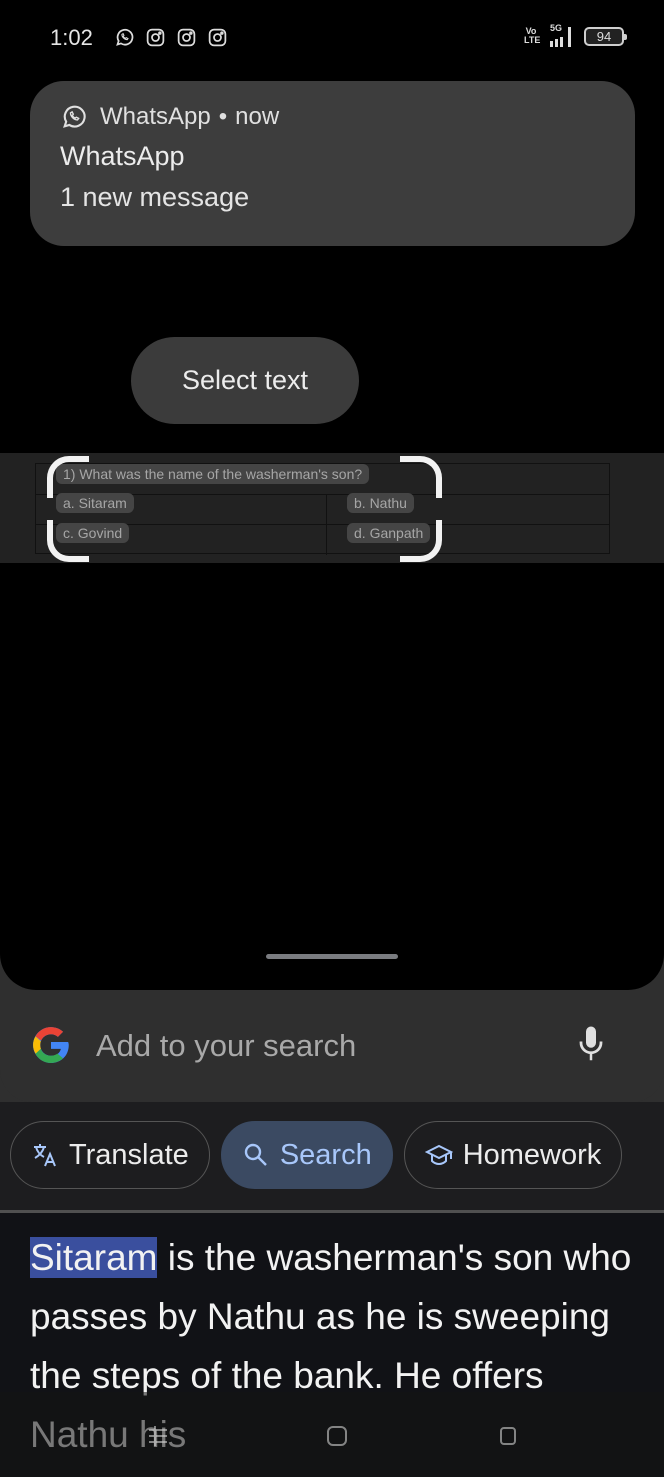  What do you see at coordinates (561, 35) in the screenshot?
I see `signal-strength-icon: 5G` at bounding box center [561, 35].